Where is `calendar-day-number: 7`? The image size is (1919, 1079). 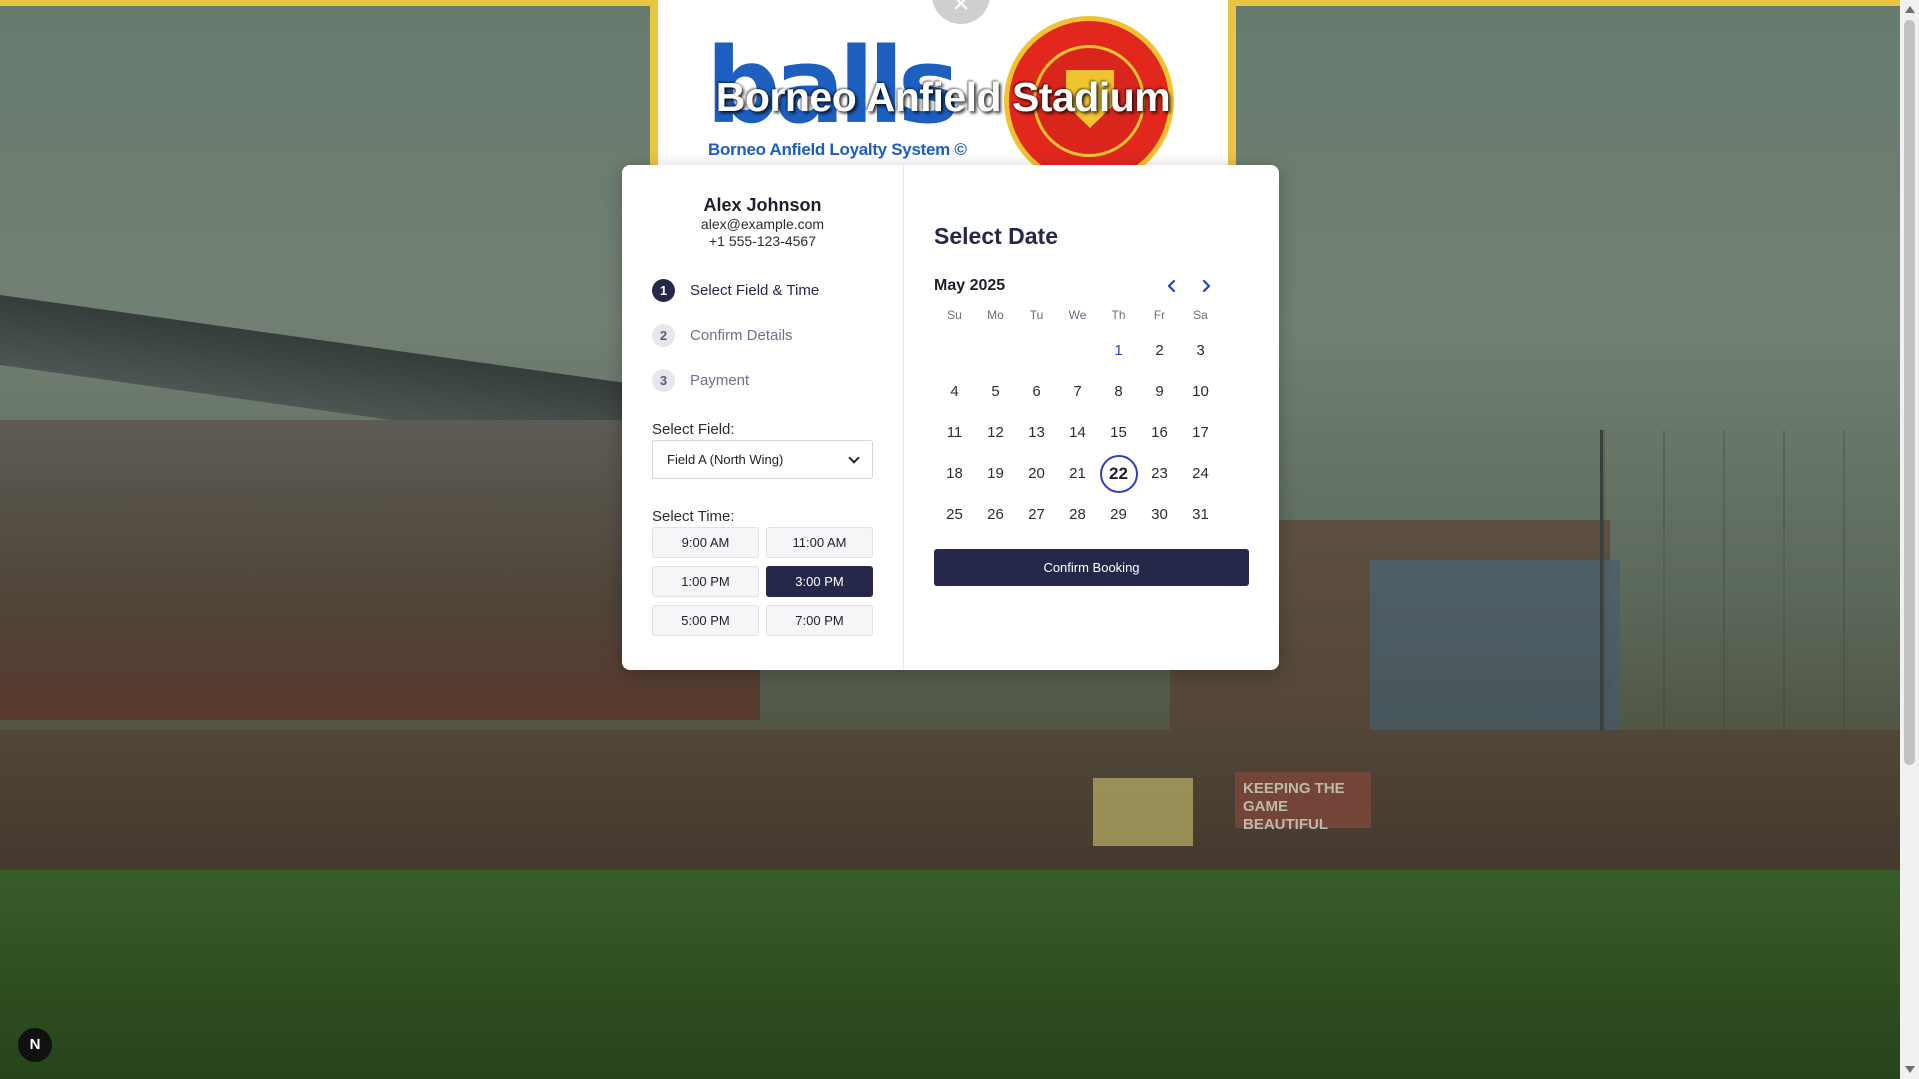
calendar-day-number: 7 is located at coordinates (1077, 391).